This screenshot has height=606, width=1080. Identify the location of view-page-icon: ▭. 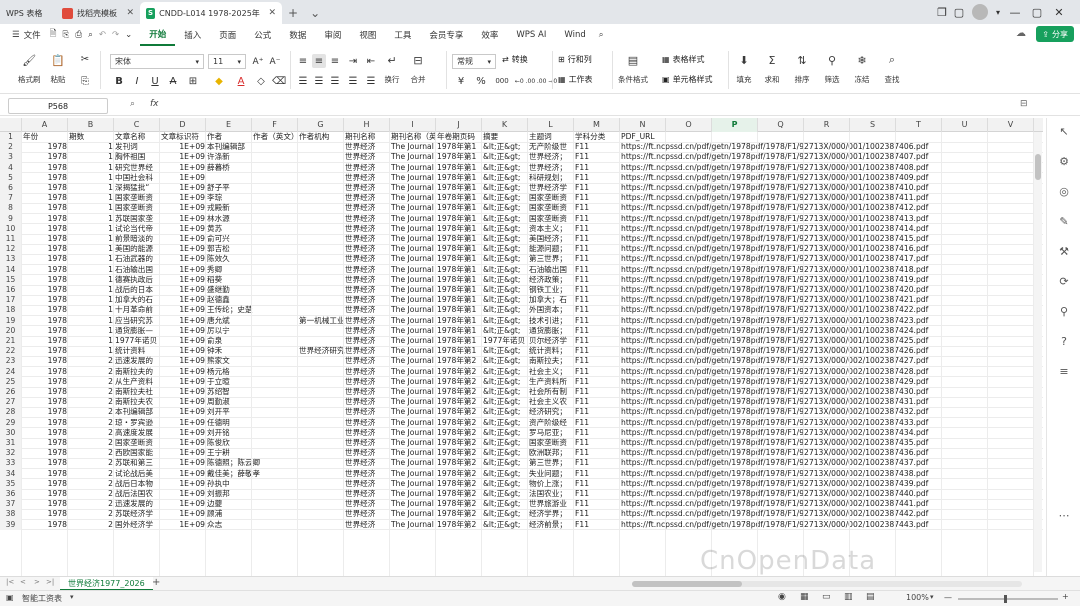
(826, 597).